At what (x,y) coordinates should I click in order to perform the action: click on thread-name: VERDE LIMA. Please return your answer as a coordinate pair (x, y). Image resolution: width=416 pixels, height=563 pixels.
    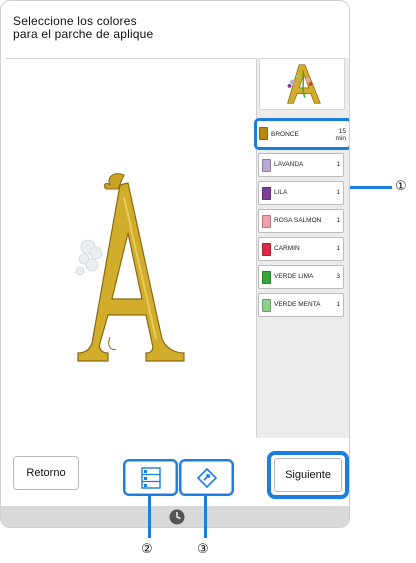
    Looking at the image, I should click on (294, 276).